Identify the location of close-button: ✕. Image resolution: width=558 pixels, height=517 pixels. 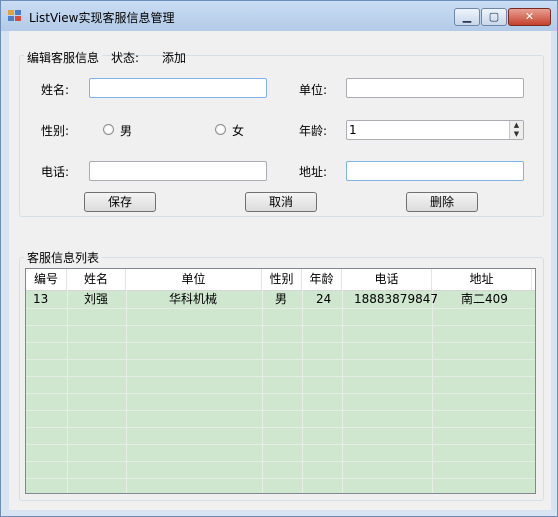
(529, 17).